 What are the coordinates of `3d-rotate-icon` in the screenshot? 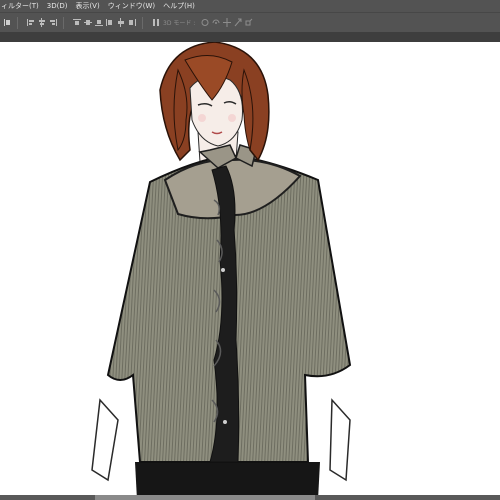 It's located at (205, 22).